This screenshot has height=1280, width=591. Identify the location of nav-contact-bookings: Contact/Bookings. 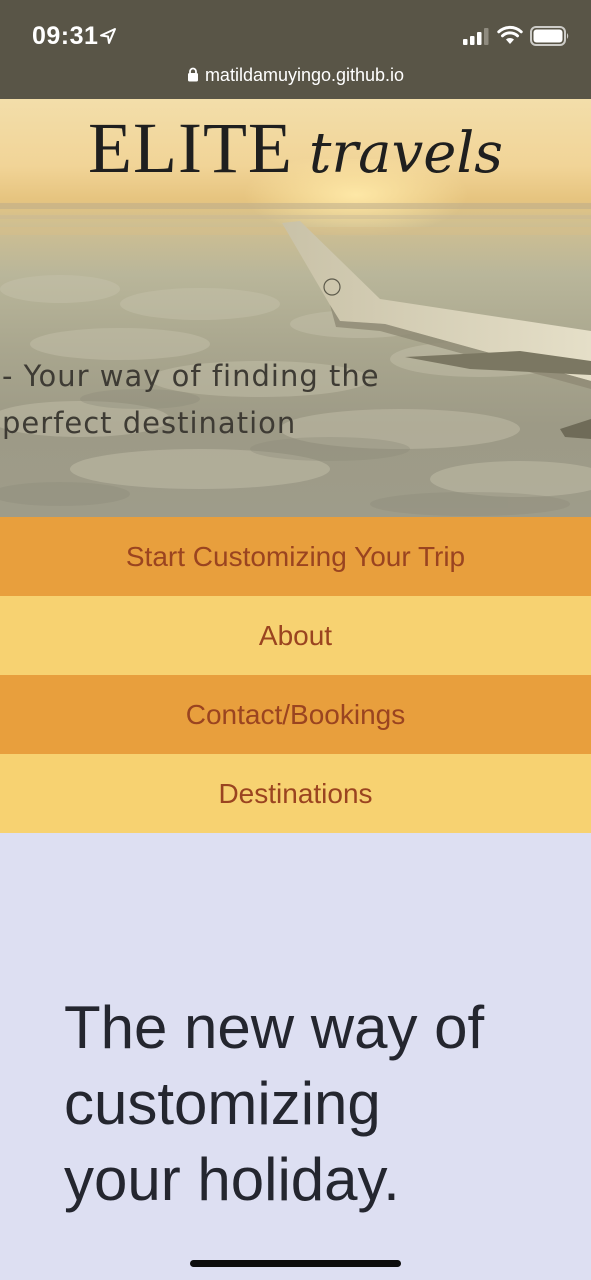
(295, 714).